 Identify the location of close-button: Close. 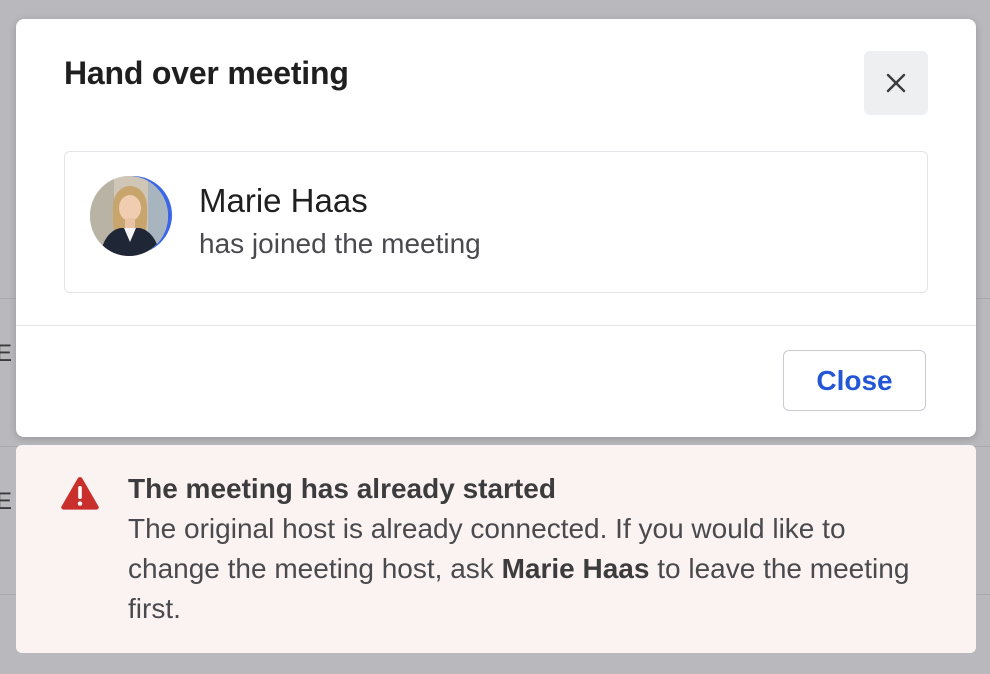
(854, 380).